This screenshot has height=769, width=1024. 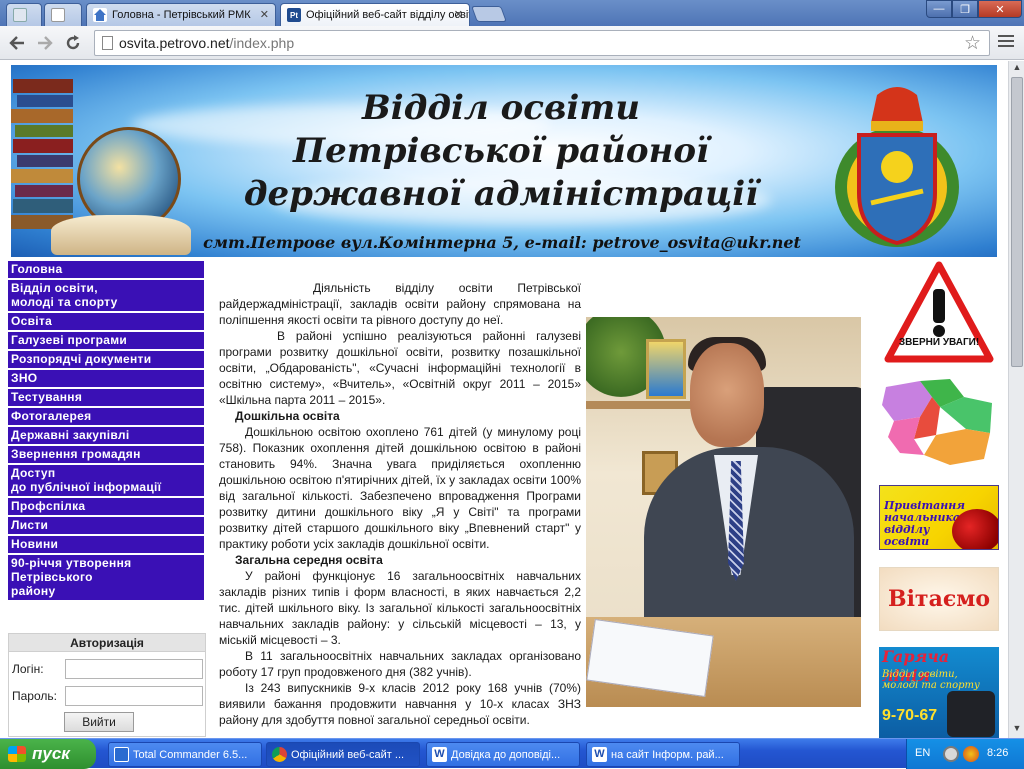 I want to click on system-tray: EN 8:26, so click(x=965, y=754).